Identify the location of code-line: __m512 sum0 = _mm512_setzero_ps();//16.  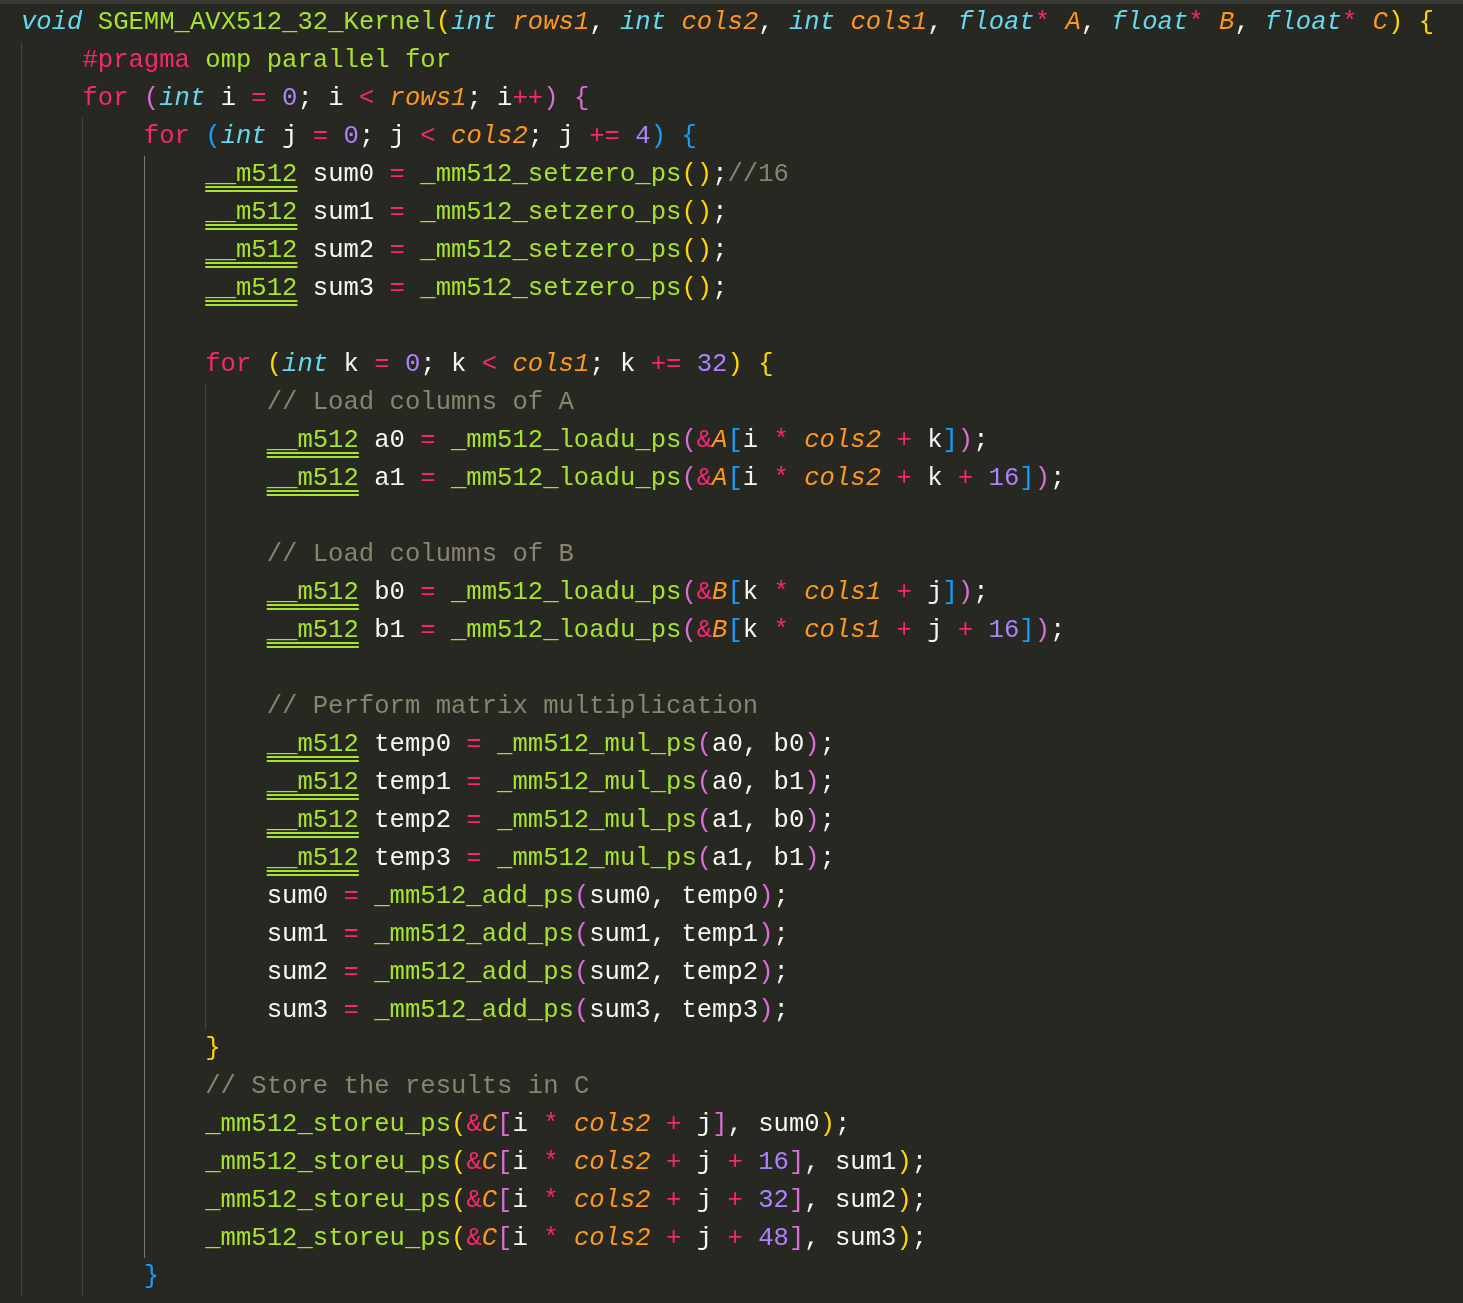
(497, 175).